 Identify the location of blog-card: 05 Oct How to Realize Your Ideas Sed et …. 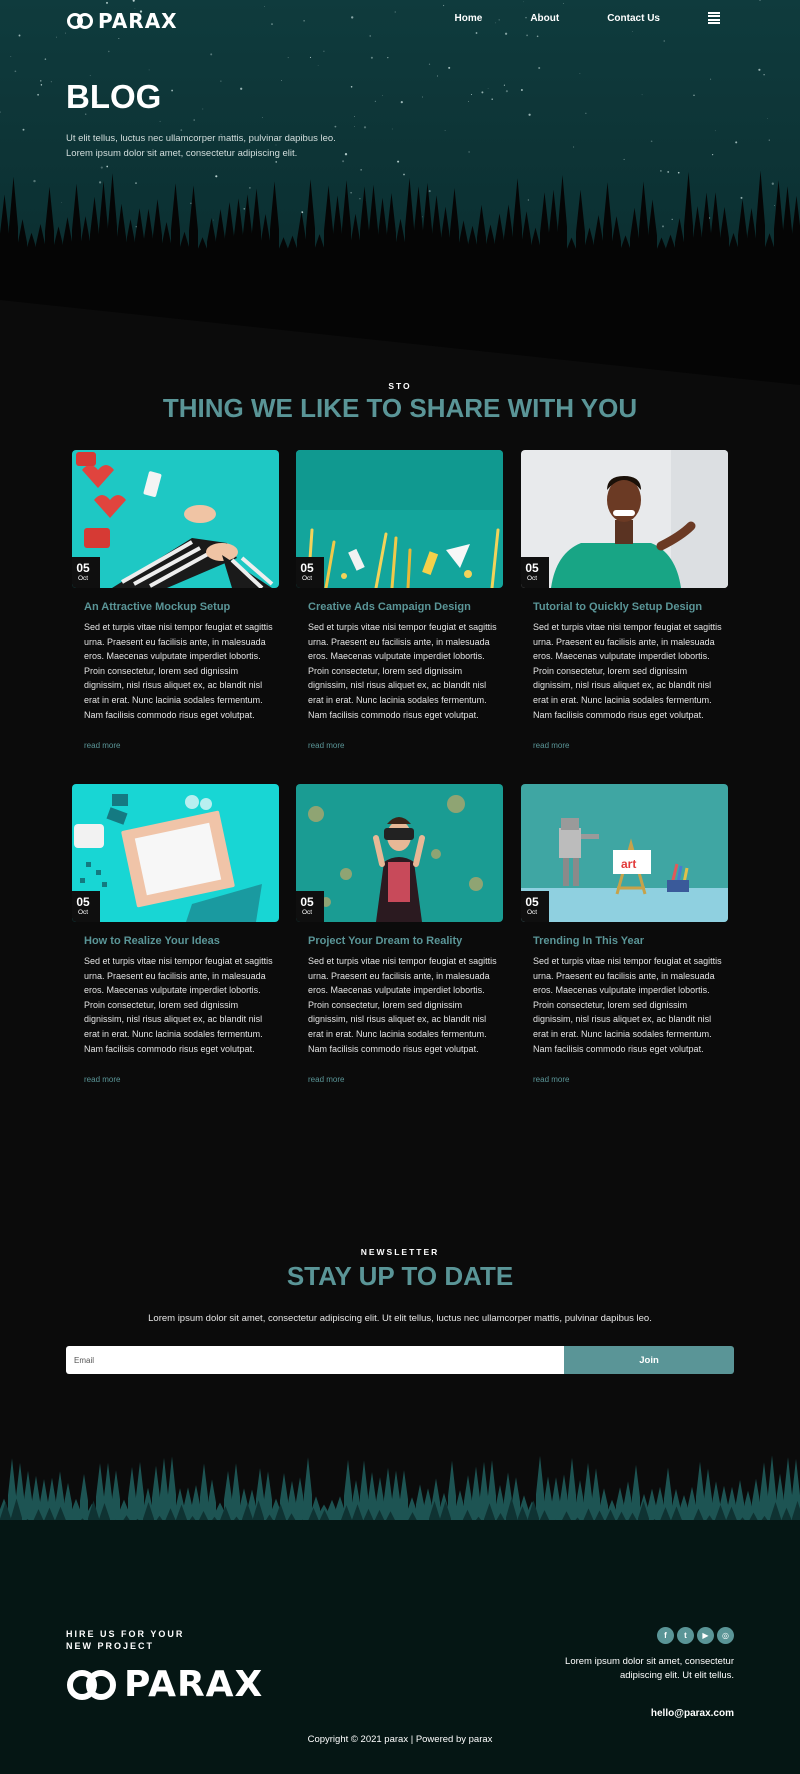
(175, 934).